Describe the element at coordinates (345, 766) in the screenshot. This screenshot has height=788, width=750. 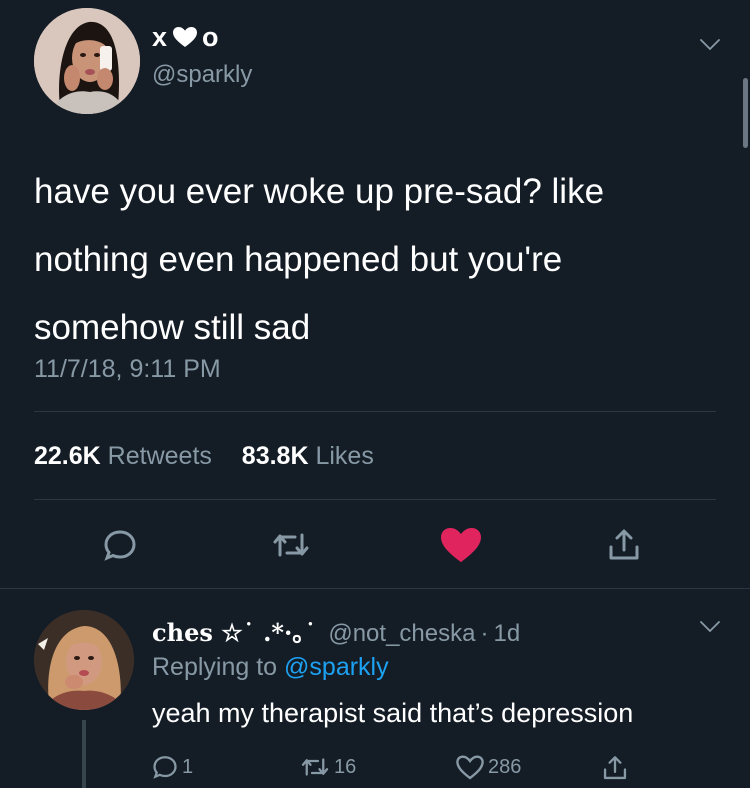
I see `retweet-count: 16` at that location.